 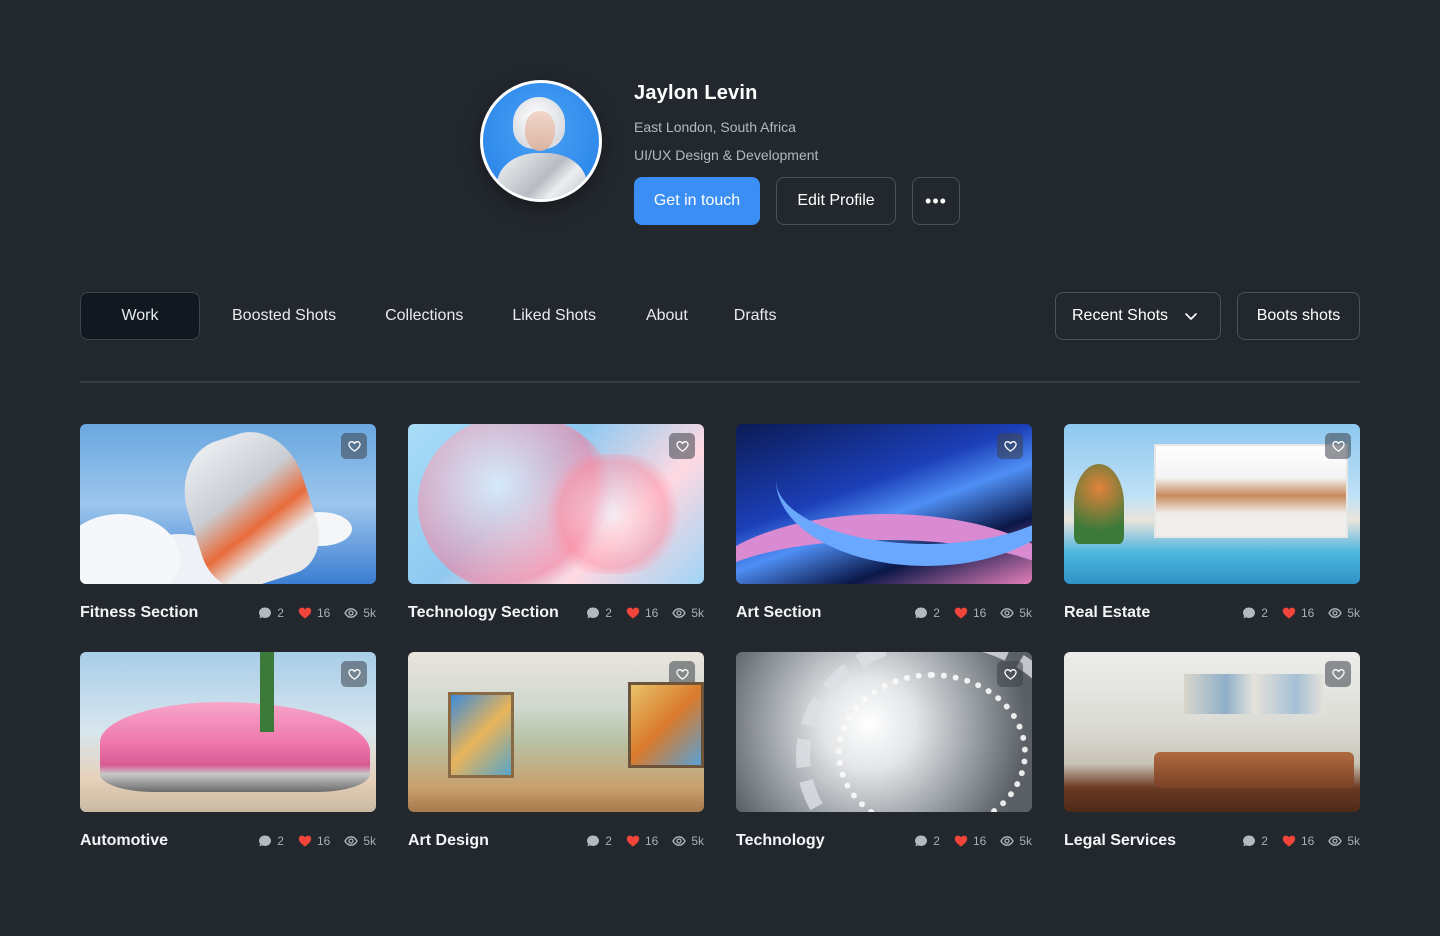 What do you see at coordinates (697, 201) in the screenshot?
I see `get-in-touch-button: Get in touch` at bounding box center [697, 201].